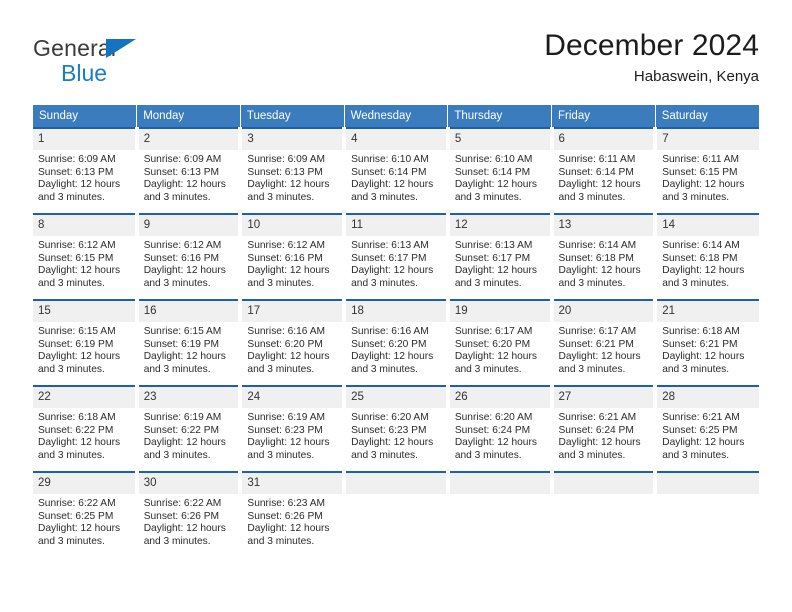 This screenshot has height=612, width=792. What do you see at coordinates (700, 430) in the screenshot?
I see `sunset-text: Sunset: 6:25 PM` at bounding box center [700, 430].